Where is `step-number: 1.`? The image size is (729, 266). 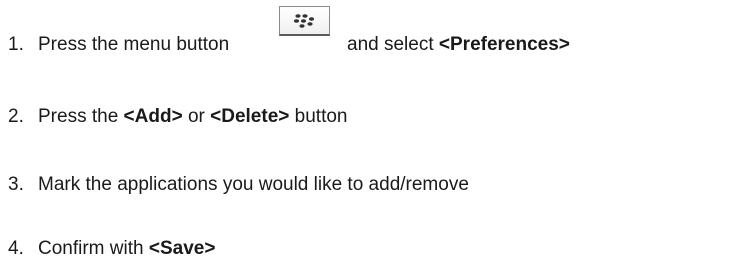 step-number: 1. is located at coordinates (16, 44).